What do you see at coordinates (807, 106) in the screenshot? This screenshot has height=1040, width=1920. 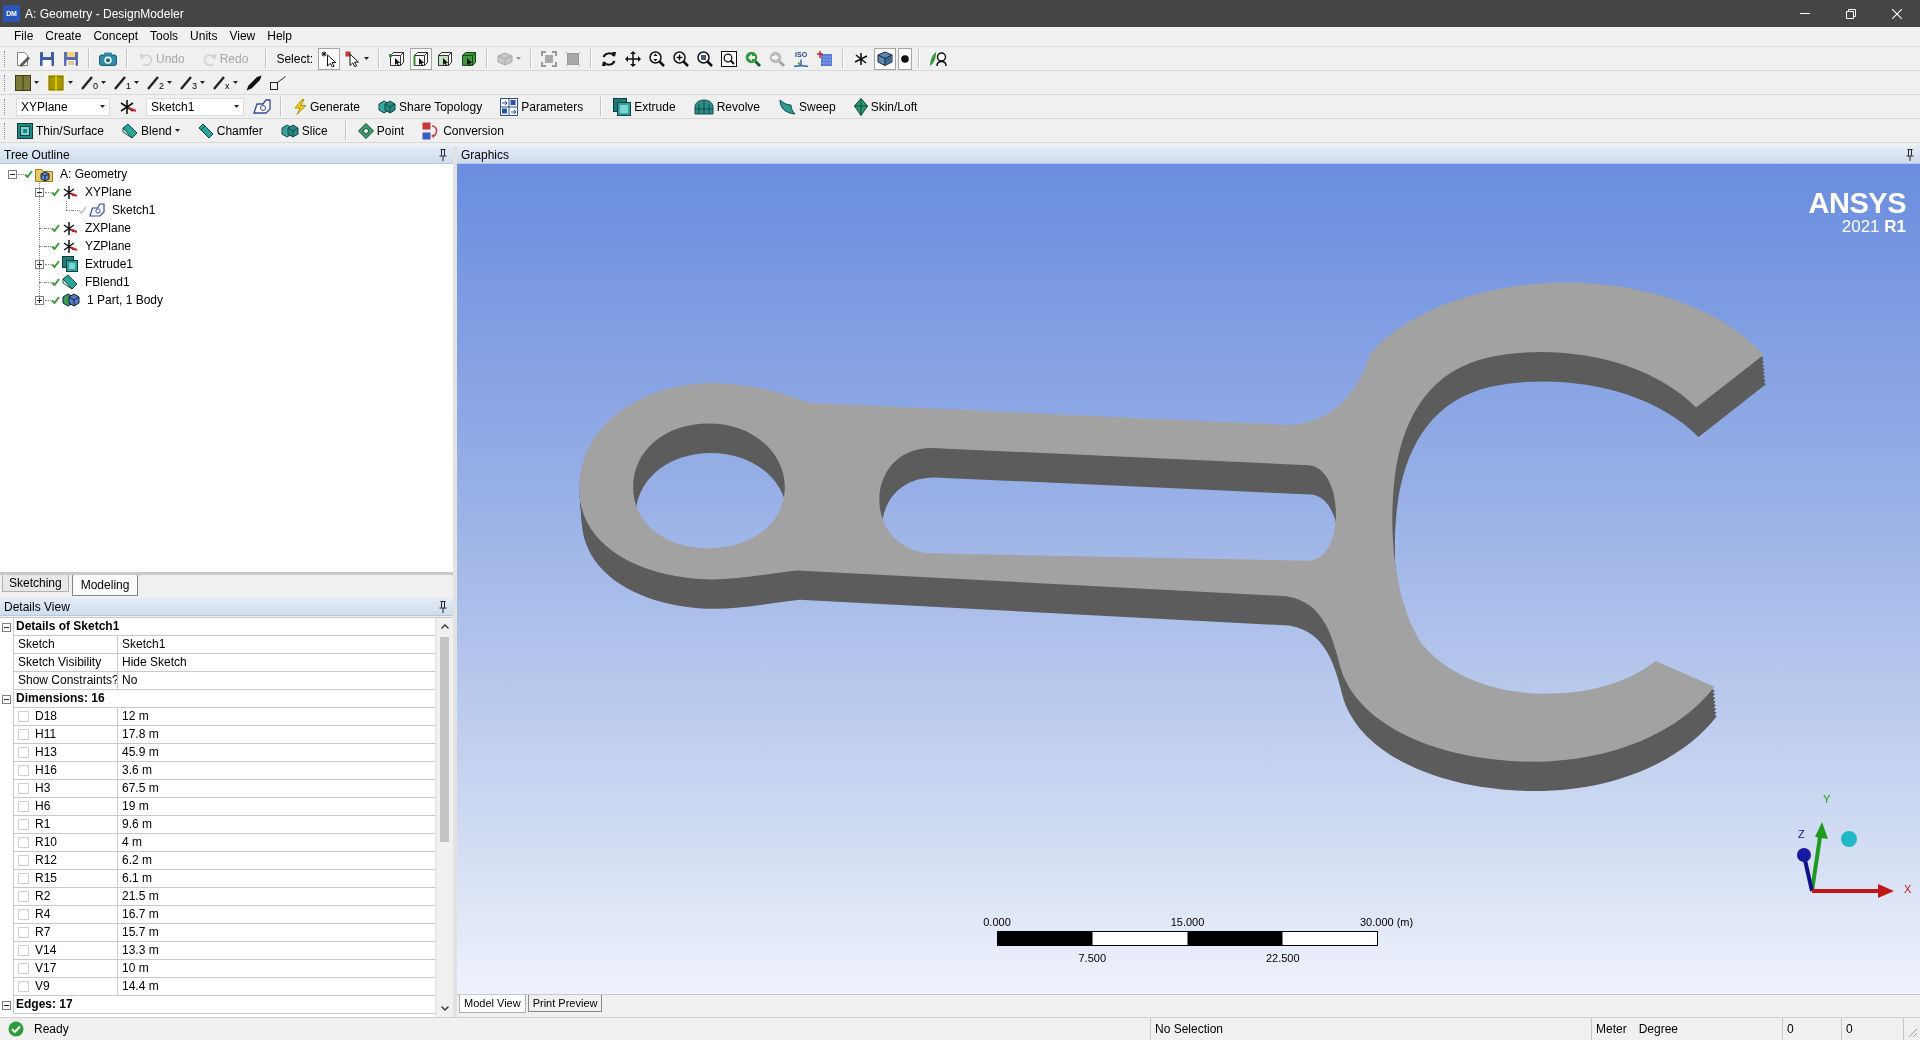 I see `sweep-button: Sweep` at bounding box center [807, 106].